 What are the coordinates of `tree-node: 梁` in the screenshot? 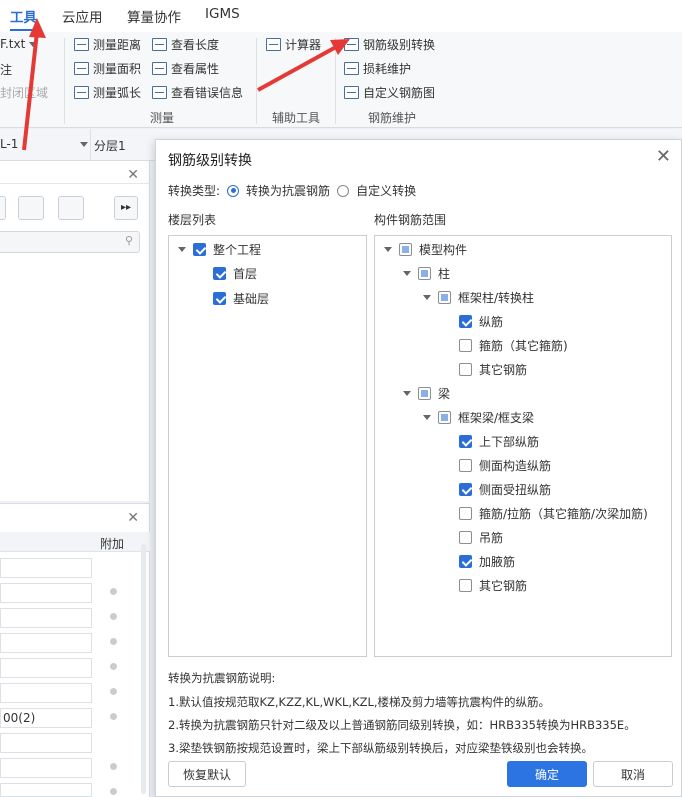 It's located at (426, 393).